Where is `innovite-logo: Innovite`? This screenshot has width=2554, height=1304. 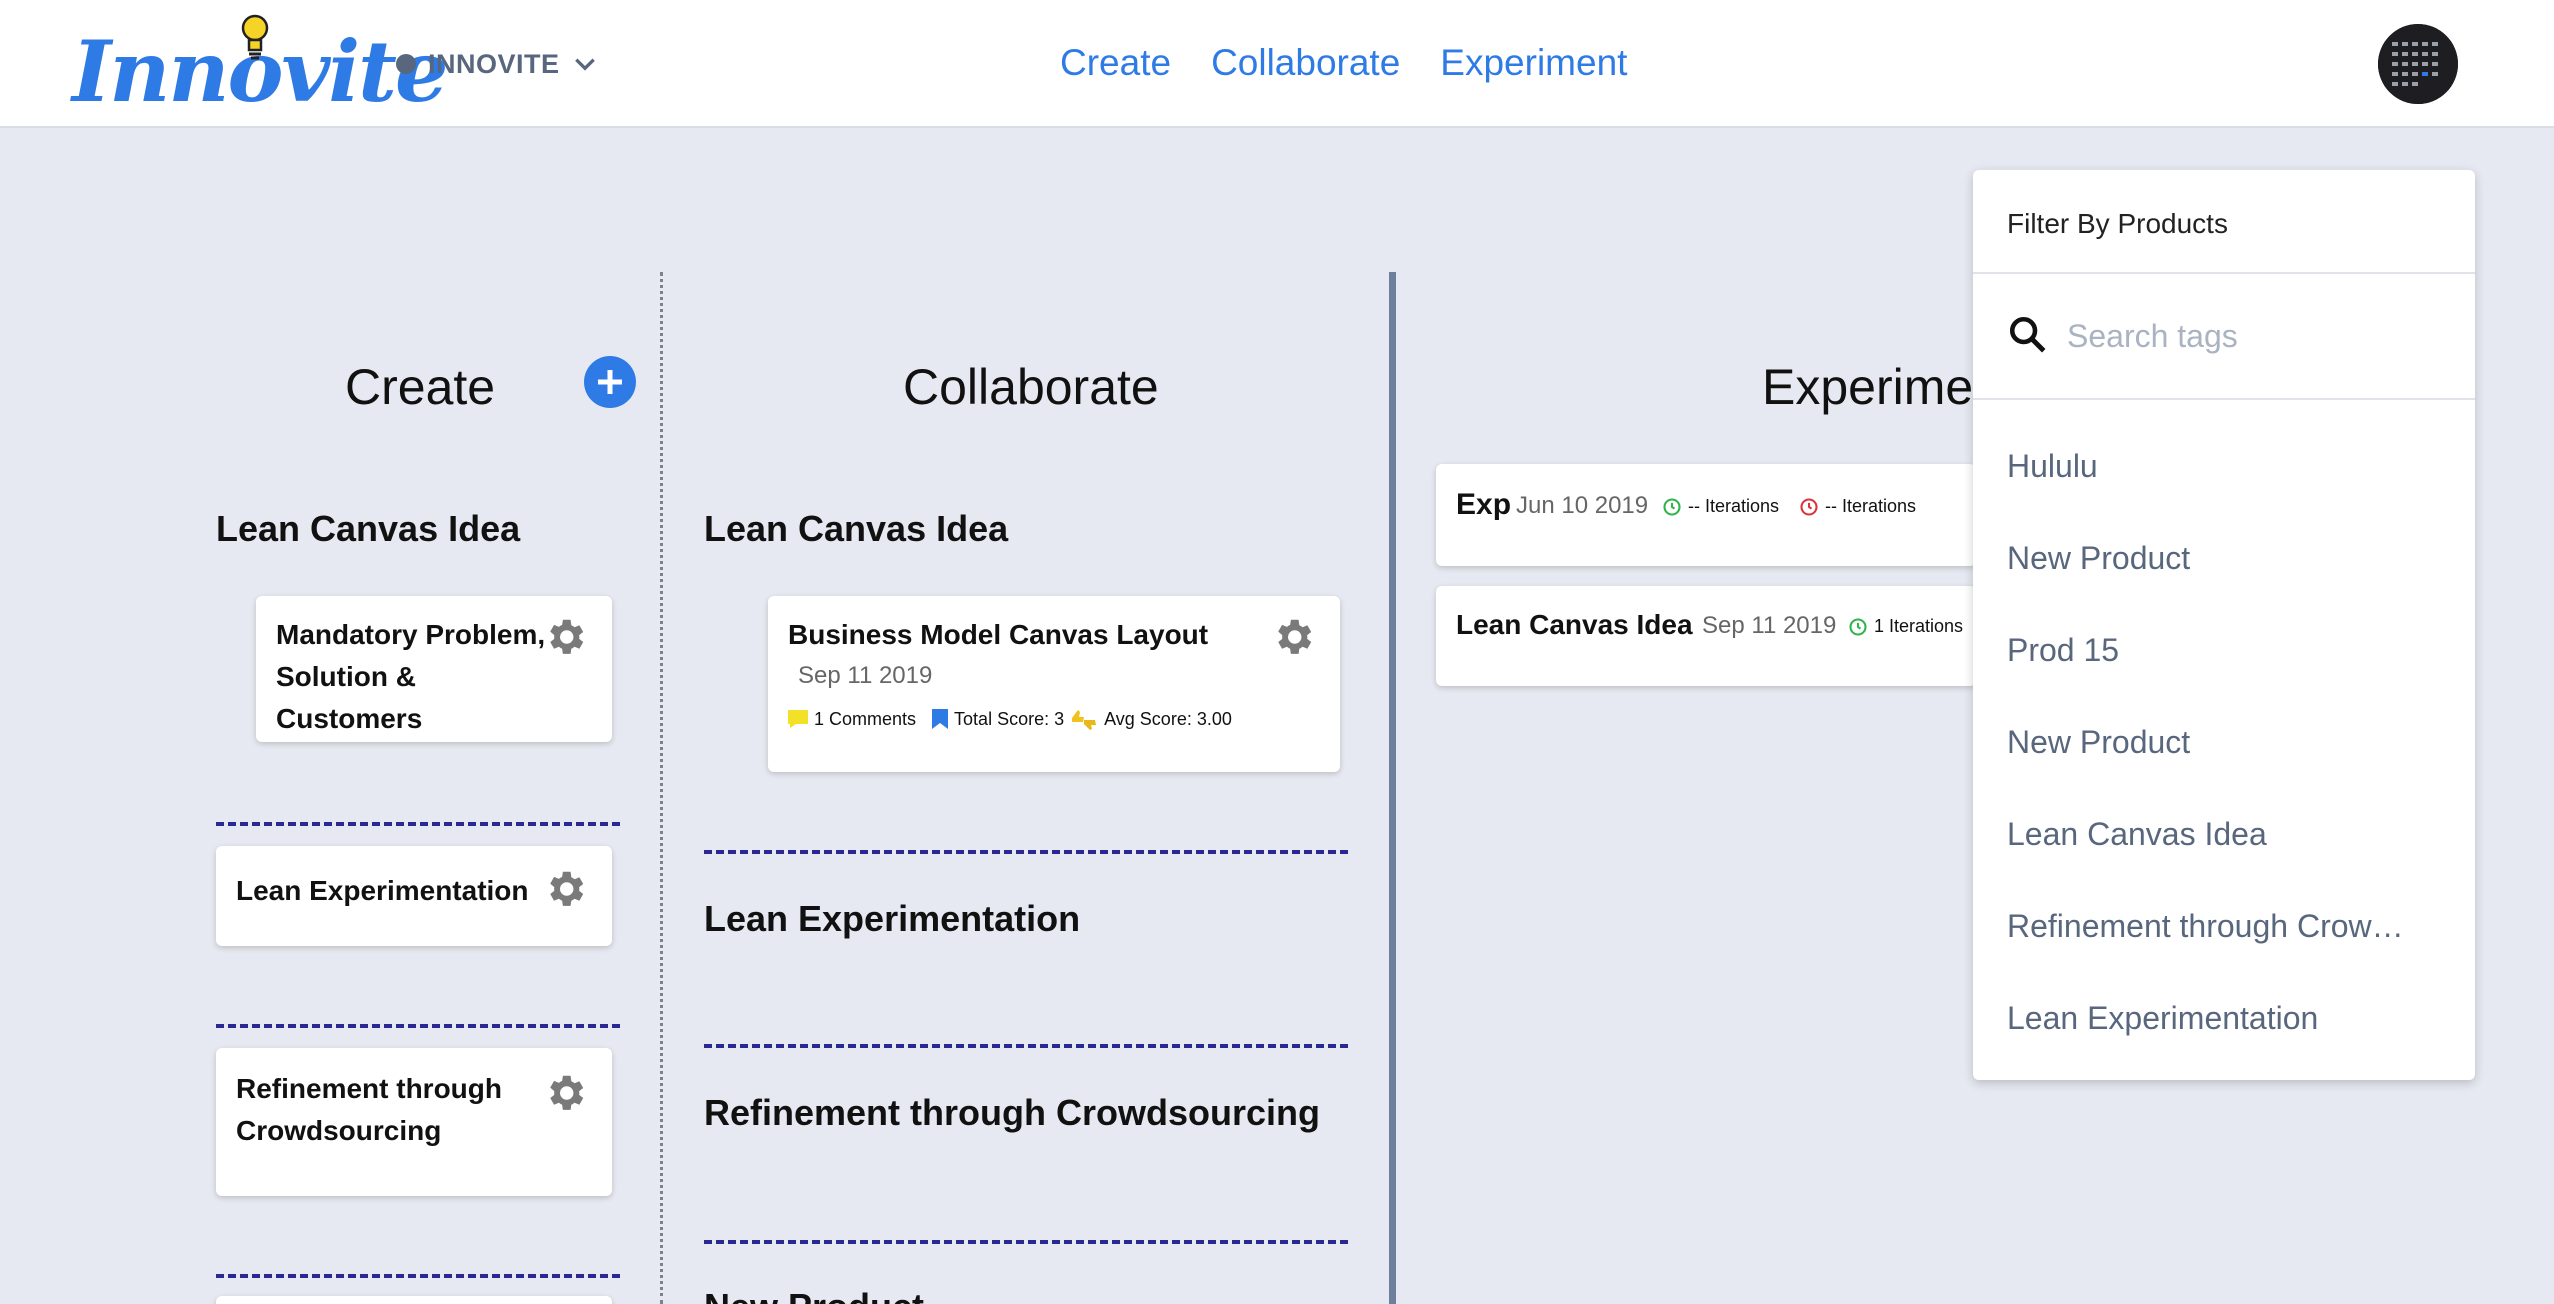 innovite-logo: Innovite is located at coordinates (260, 67).